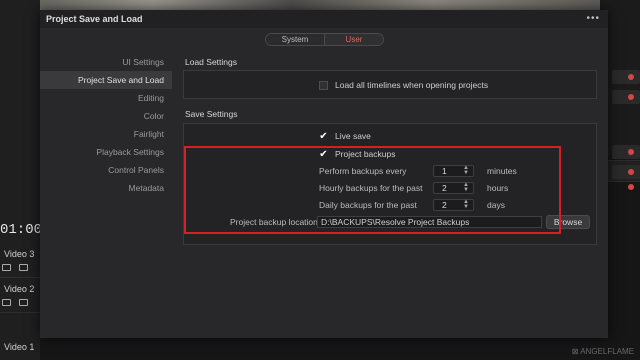  Describe the element at coordinates (106, 62) in the screenshot. I see `sidebar-item-ui-settings: UI Settings` at that location.